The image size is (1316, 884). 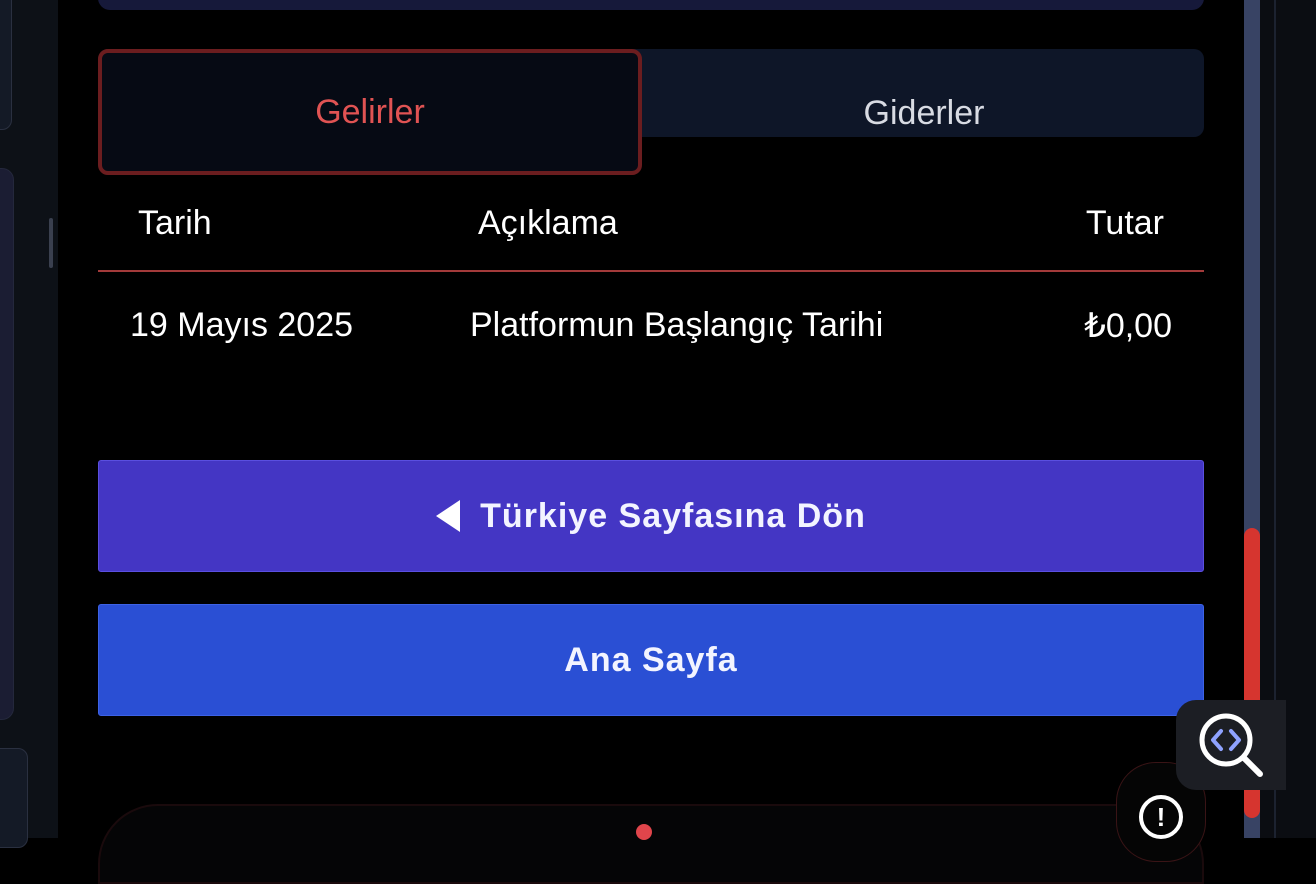 I want to click on table-header: Tarih Açıklama Tutar, so click(x=651, y=226).